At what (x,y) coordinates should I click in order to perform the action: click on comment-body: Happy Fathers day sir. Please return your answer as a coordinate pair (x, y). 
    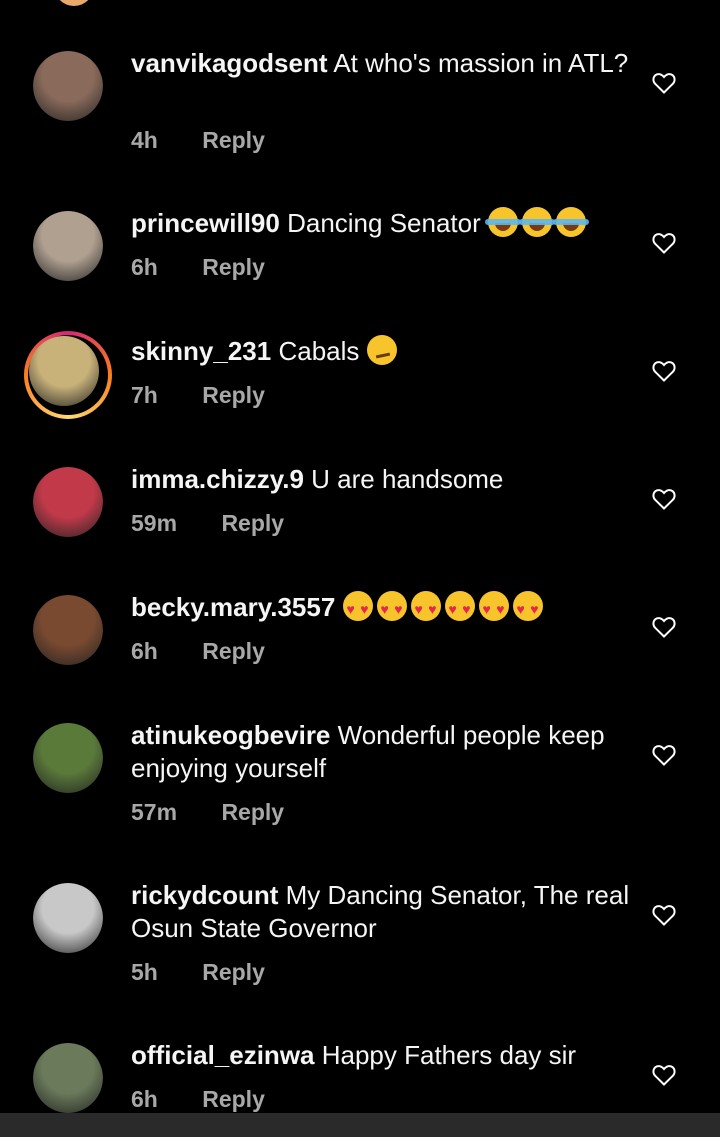
    Looking at the image, I should click on (449, 1055).